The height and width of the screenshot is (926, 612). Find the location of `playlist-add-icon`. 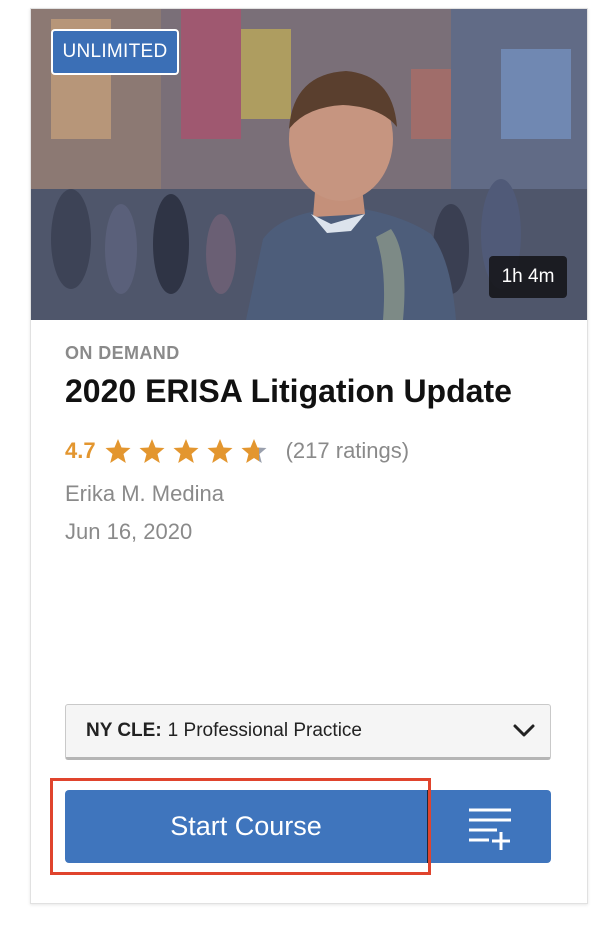

playlist-add-icon is located at coordinates (490, 829).